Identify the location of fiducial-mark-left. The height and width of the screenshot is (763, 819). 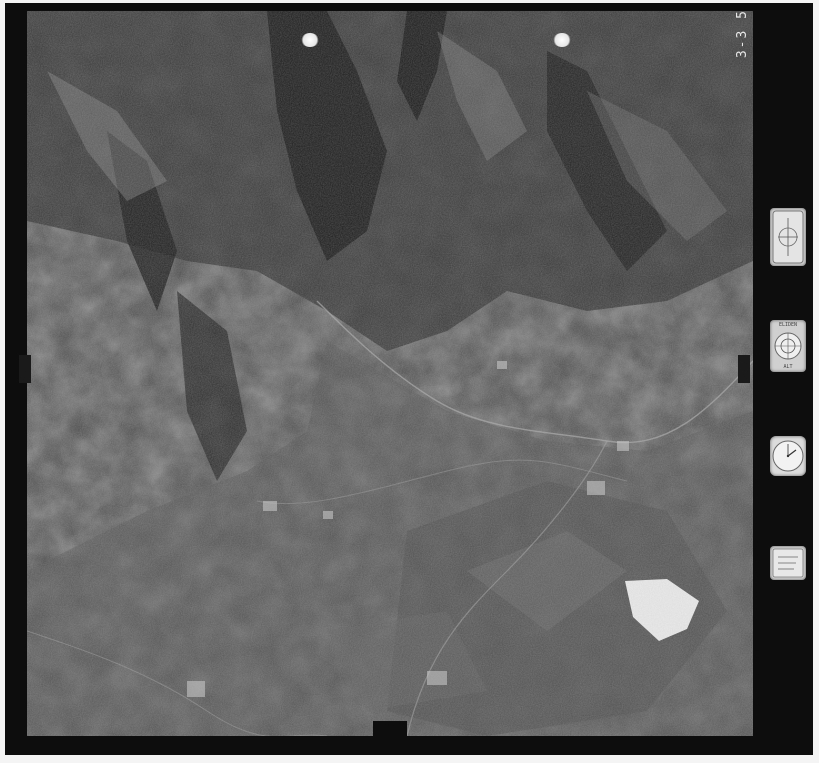
(310, 40).